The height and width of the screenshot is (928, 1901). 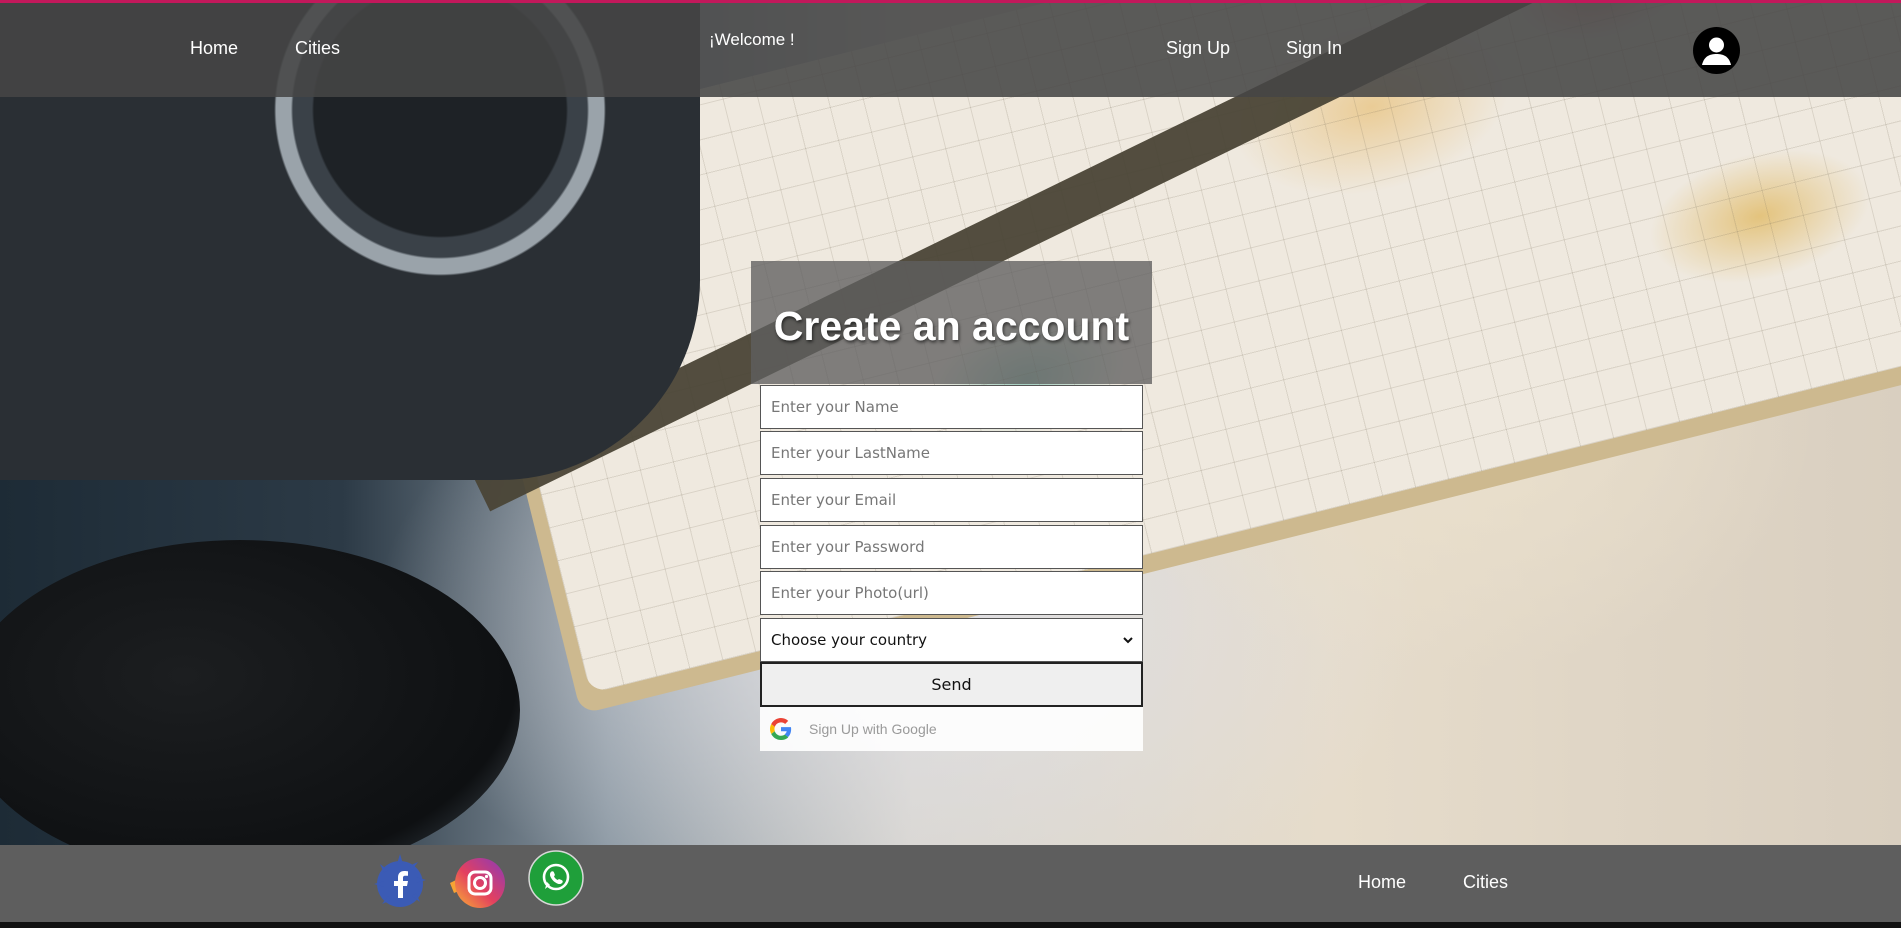 What do you see at coordinates (951, 640) in the screenshot?
I see `country-select: Choose your country` at bounding box center [951, 640].